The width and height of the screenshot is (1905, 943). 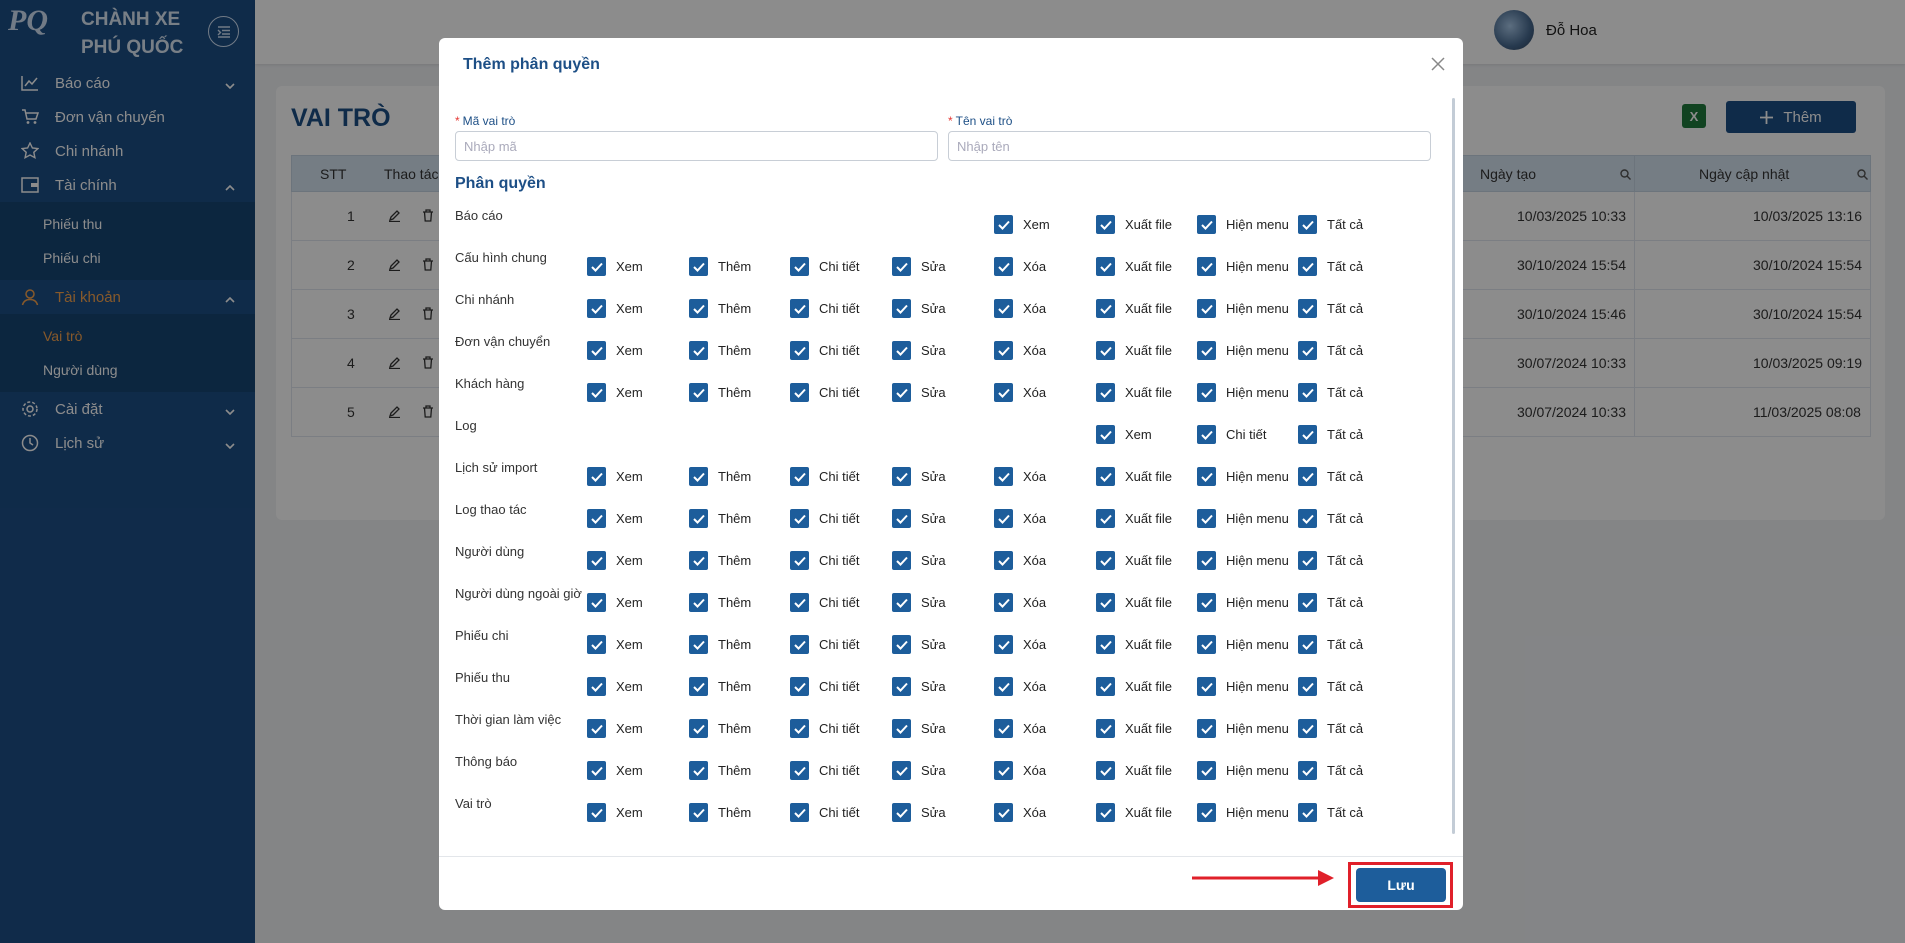 What do you see at coordinates (1453, 466) in the screenshot?
I see `modal-scrollbar` at bounding box center [1453, 466].